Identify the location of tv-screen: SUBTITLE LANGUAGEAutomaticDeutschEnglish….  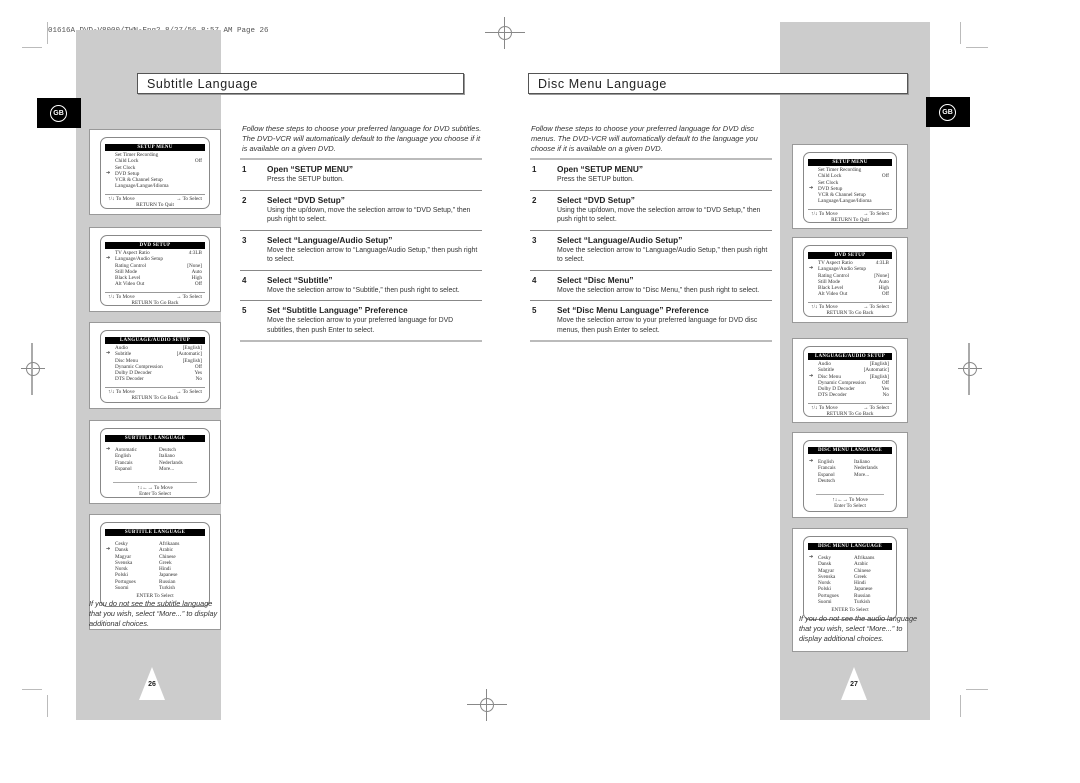
(155, 463).